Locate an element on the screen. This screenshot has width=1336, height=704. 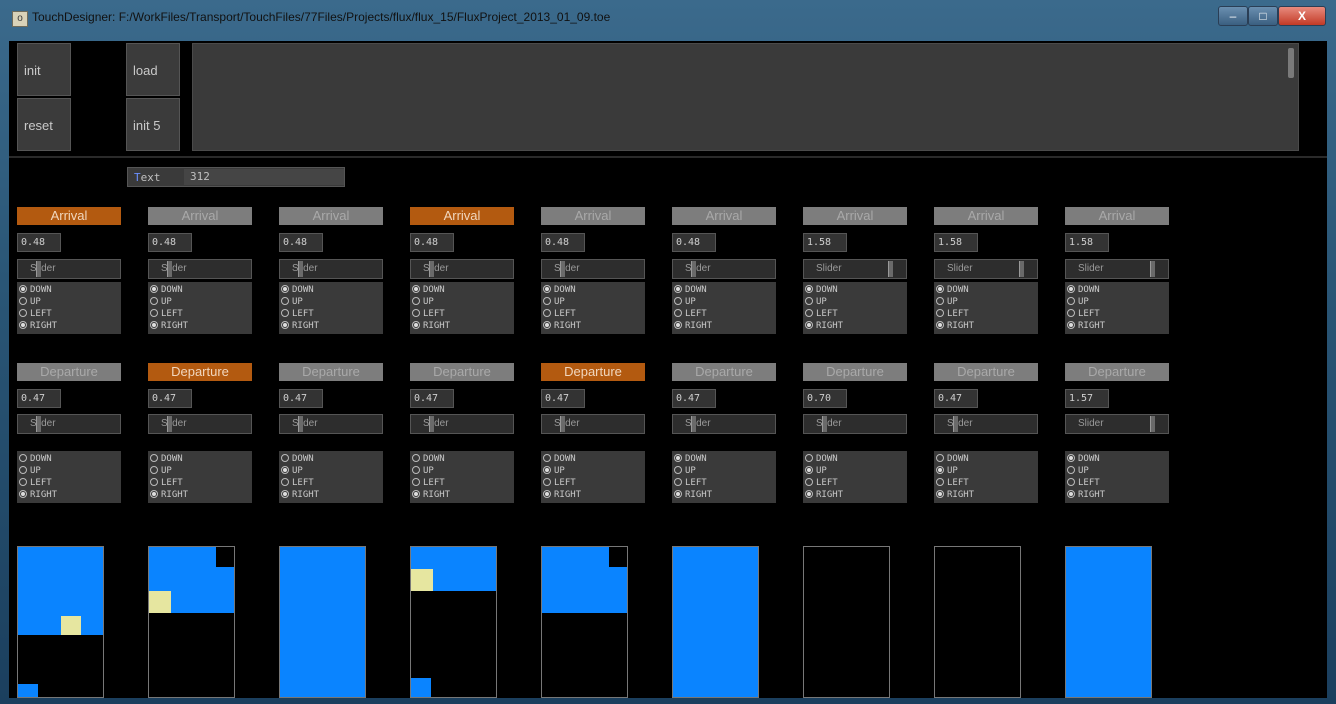
maximize-button: □ is located at coordinates (1263, 16).